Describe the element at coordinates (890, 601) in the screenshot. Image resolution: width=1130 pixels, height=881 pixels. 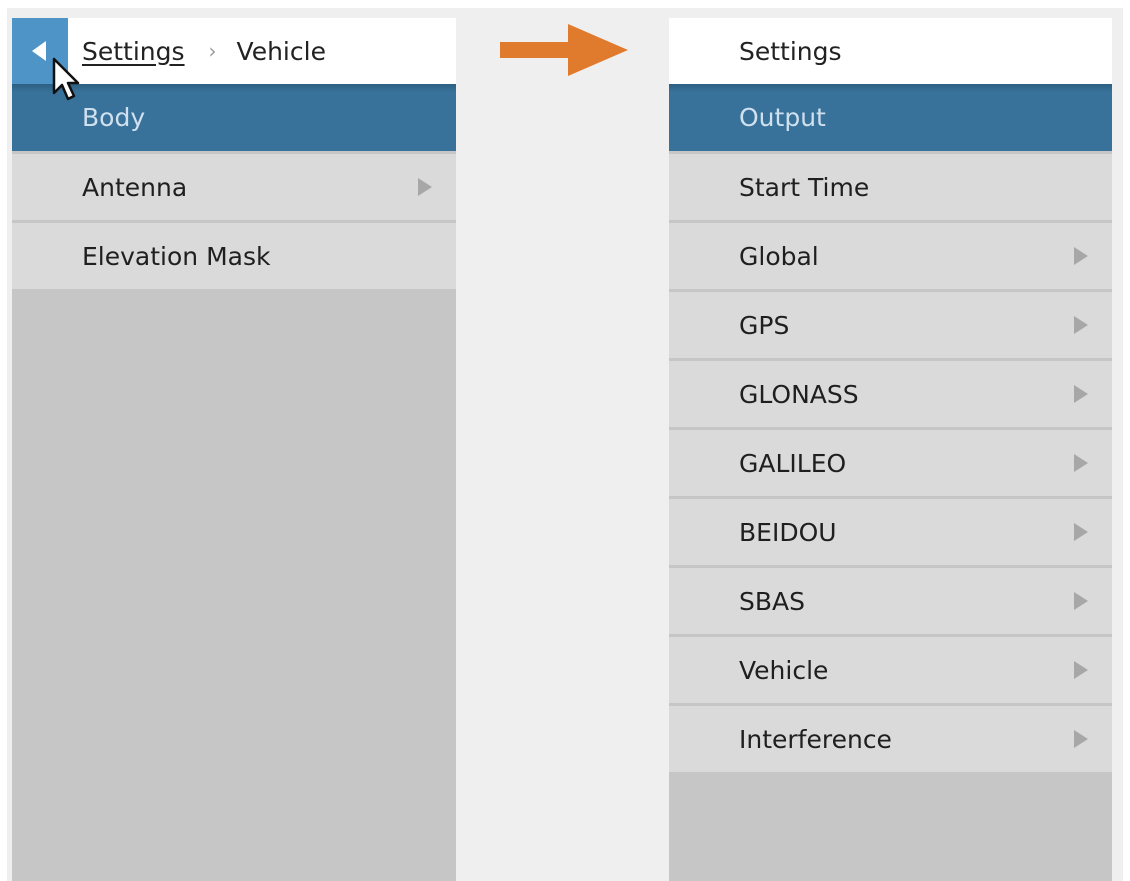
I see `menu-item-sbas: SBAS` at that location.